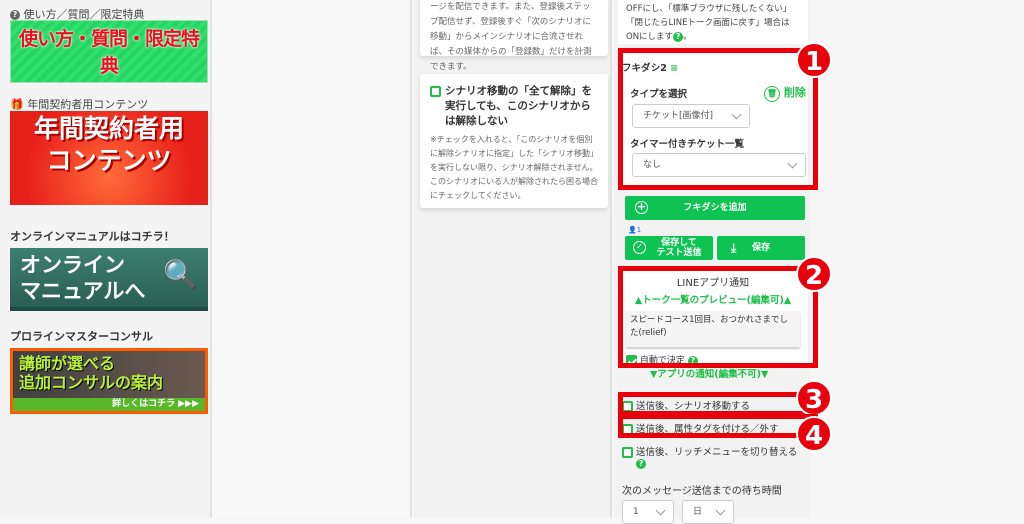 This screenshot has width=1024, height=524. What do you see at coordinates (708, 512) in the screenshot?
I see `wait-unit-select: 日` at bounding box center [708, 512].